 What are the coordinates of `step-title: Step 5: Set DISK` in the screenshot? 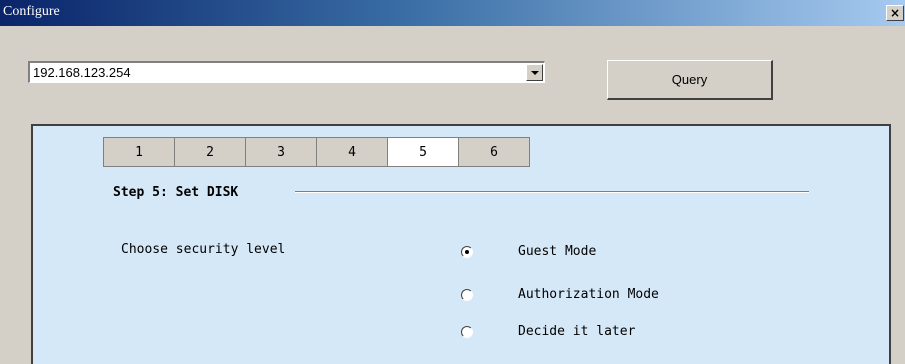 It's located at (176, 192).